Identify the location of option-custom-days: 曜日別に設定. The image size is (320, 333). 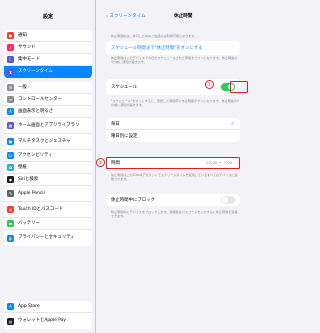
(173, 136).